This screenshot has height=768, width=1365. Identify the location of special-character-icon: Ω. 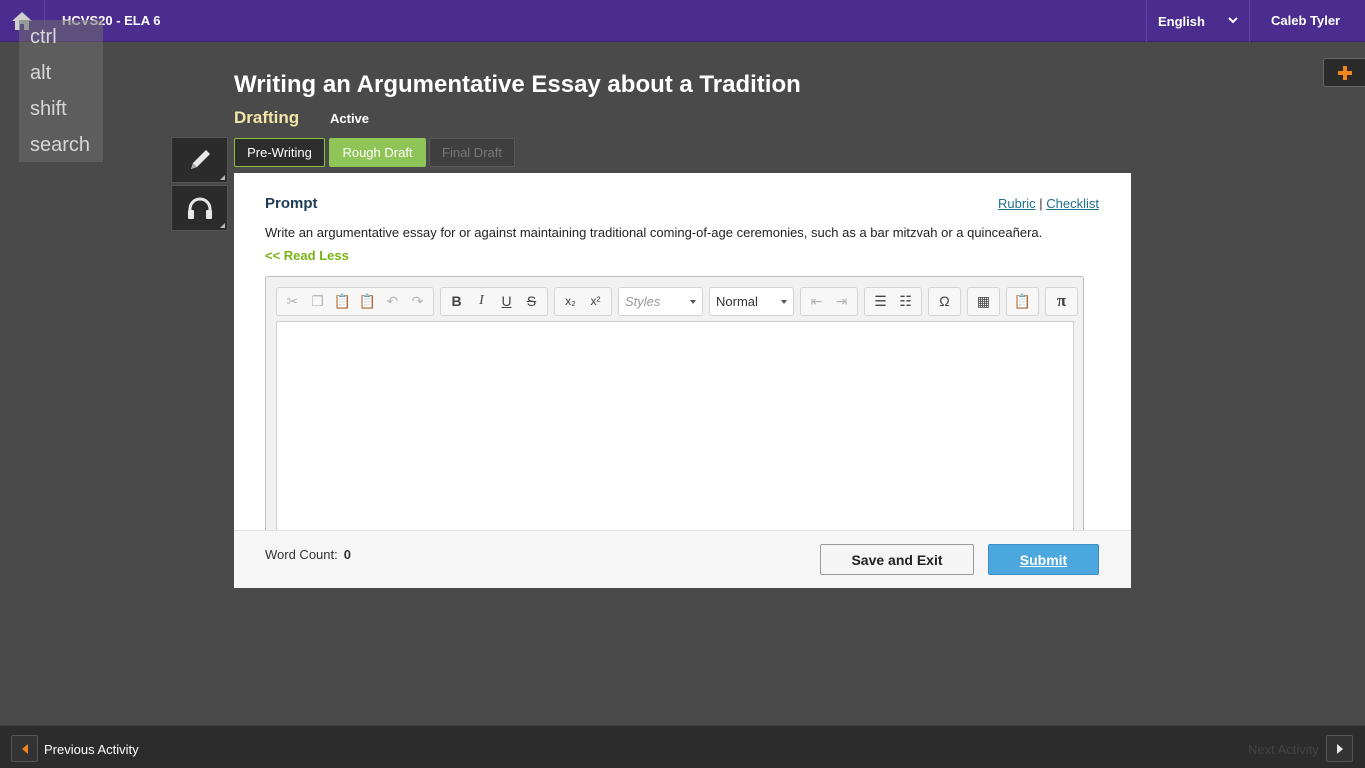
(944, 301).